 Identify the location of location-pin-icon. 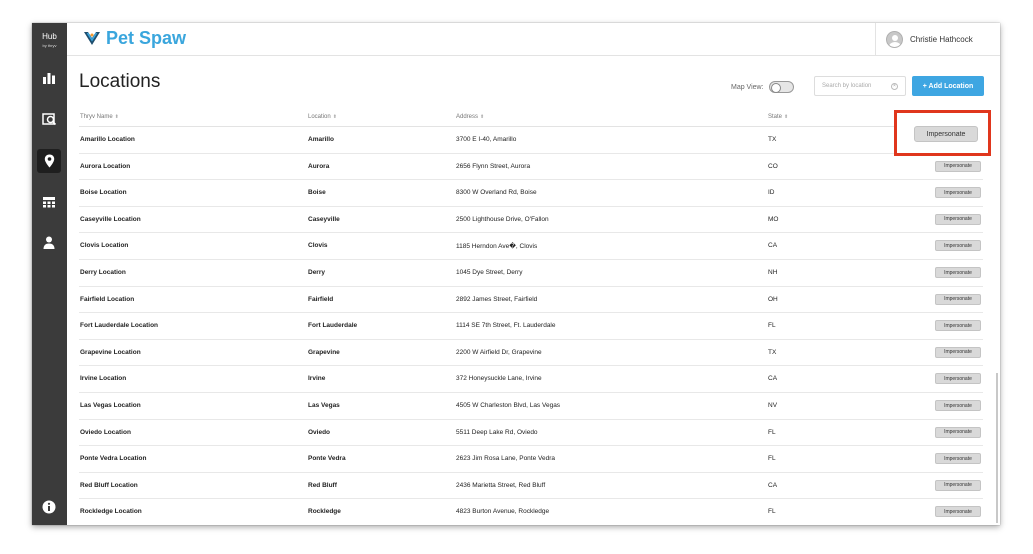
(49, 161).